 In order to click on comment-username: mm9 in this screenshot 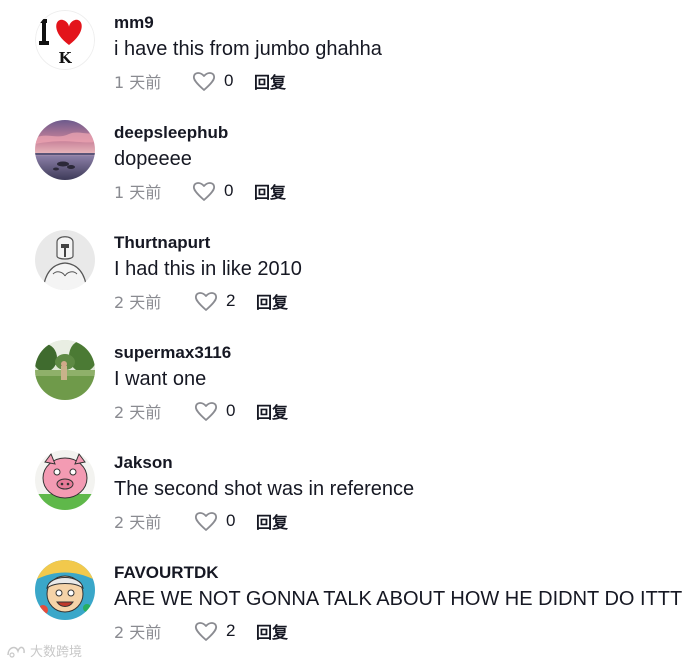, I will do `click(134, 23)`.